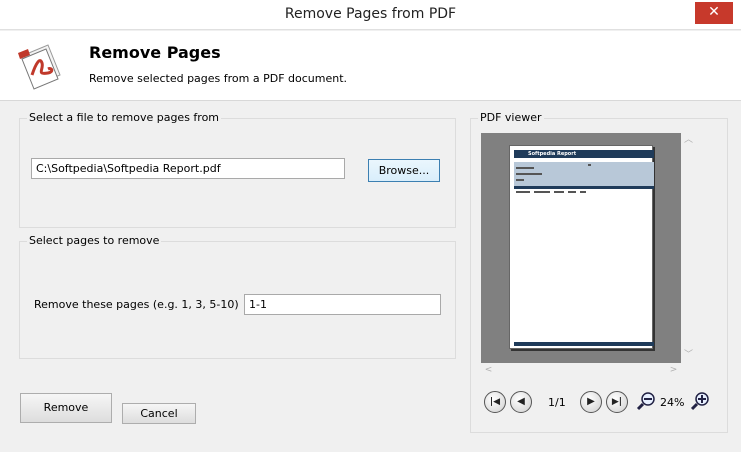 The height and width of the screenshot is (452, 741). Describe the element at coordinates (584, 344) in the screenshot. I see `page-footer-bar` at that location.